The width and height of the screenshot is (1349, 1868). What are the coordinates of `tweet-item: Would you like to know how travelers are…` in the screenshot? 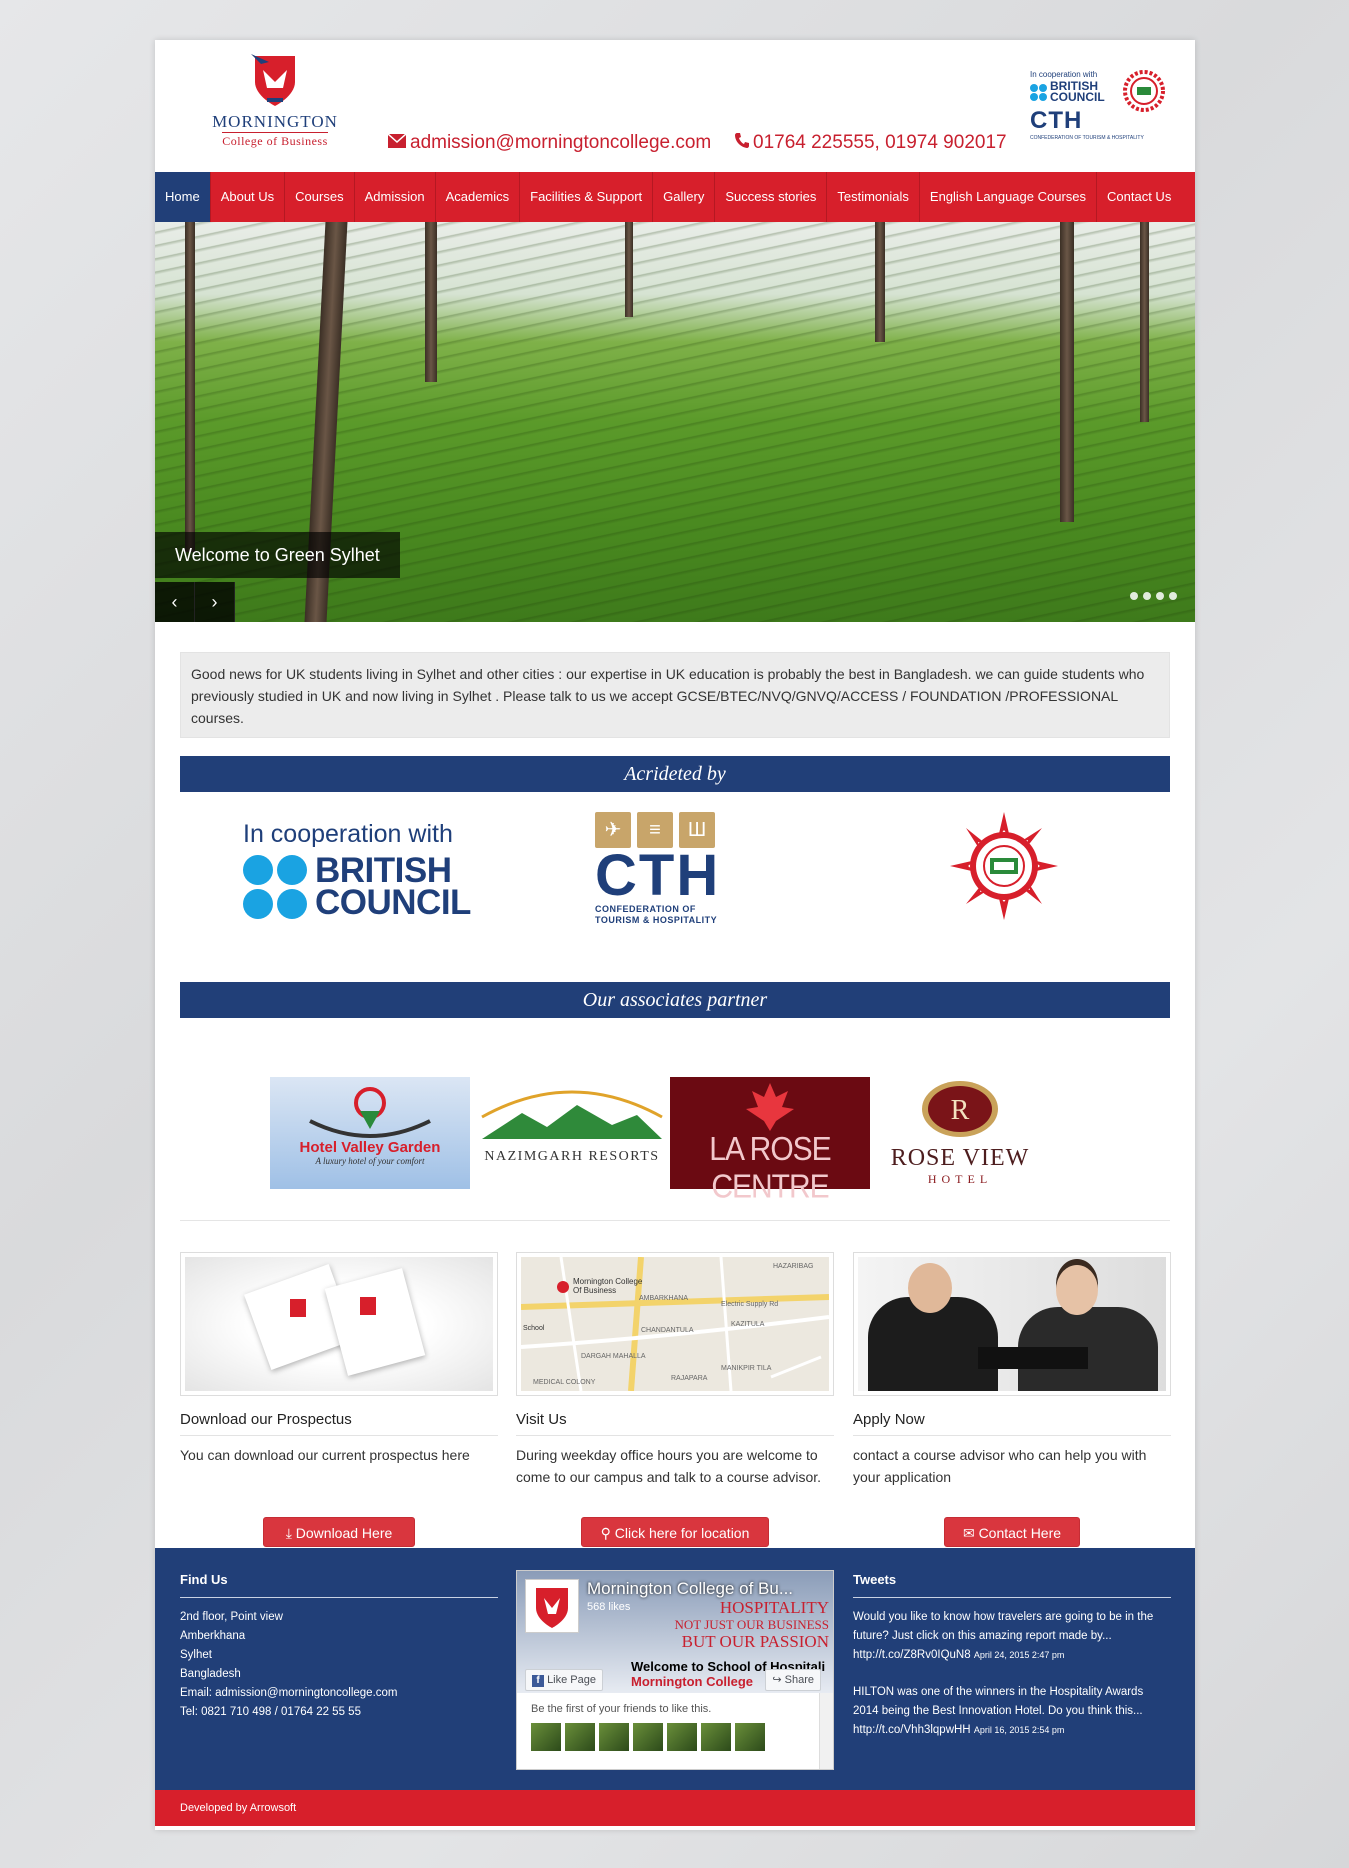 It's located at (1012, 1636).